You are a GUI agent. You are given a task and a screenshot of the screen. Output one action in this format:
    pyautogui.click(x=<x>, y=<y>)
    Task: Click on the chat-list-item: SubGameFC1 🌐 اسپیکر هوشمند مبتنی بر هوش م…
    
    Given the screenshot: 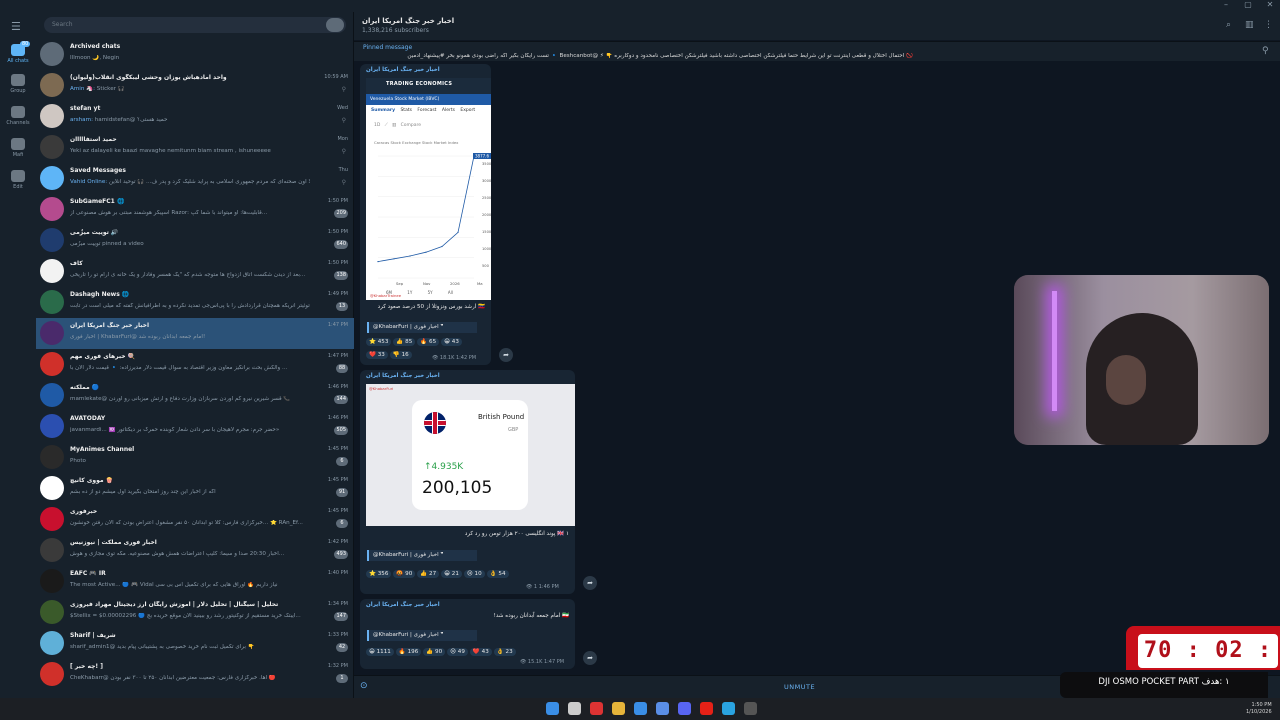 What is the action you would take?
    pyautogui.click(x=195, y=209)
    